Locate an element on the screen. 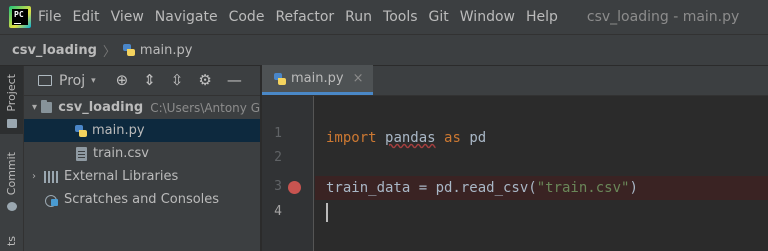 The width and height of the screenshot is (768, 251). csv-file-icon is located at coordinates (81, 153).